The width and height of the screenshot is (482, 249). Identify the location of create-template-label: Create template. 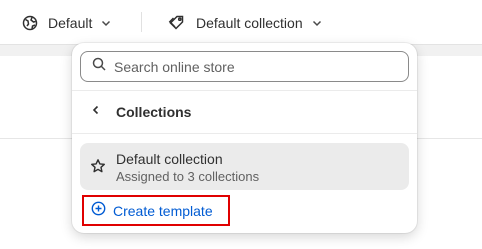
(163, 210).